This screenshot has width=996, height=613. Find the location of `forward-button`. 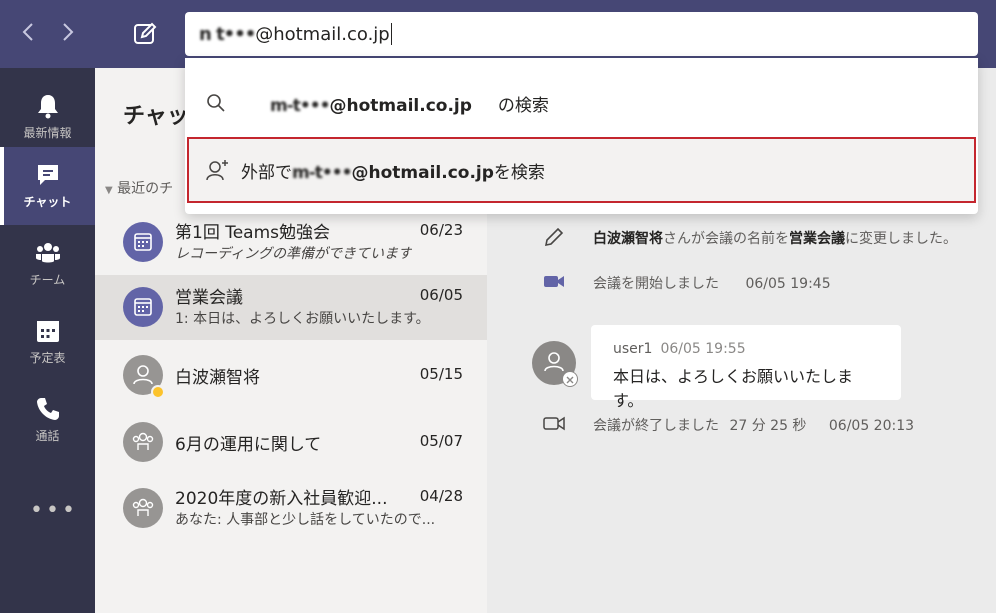

forward-button is located at coordinates (68, 34).